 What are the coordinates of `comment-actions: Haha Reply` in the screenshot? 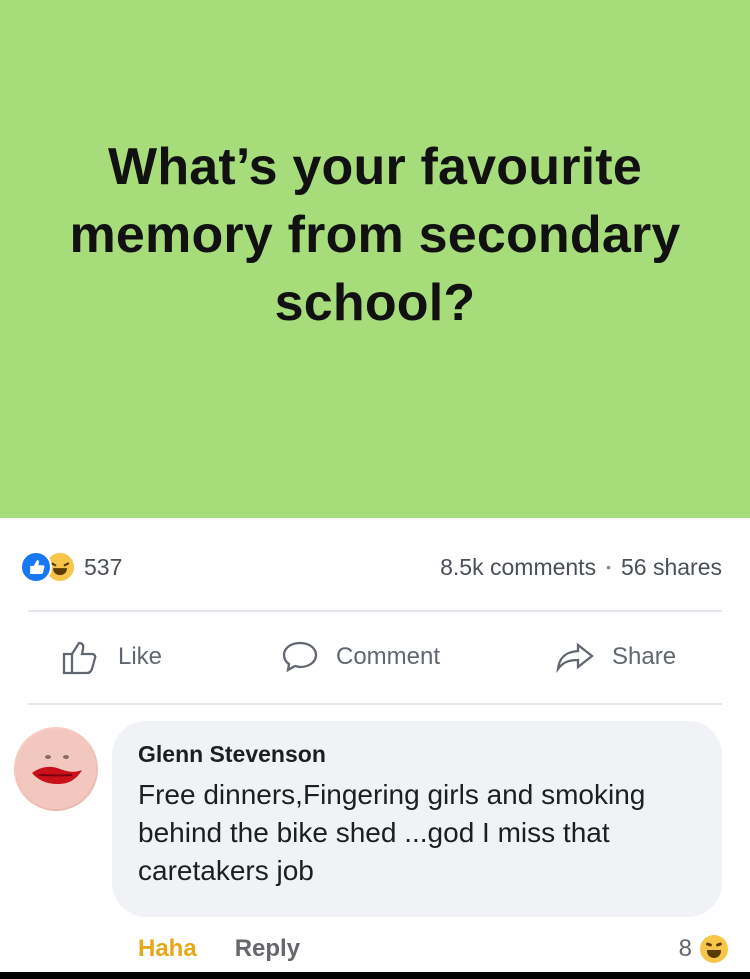 It's located at (219, 949).